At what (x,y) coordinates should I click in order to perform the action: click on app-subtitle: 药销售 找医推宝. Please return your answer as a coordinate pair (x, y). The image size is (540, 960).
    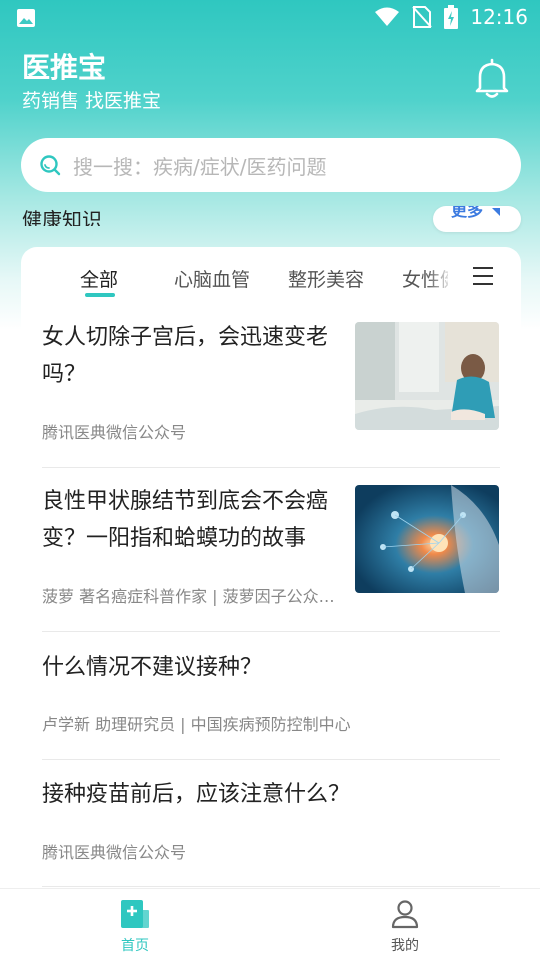
    Looking at the image, I should click on (92, 101).